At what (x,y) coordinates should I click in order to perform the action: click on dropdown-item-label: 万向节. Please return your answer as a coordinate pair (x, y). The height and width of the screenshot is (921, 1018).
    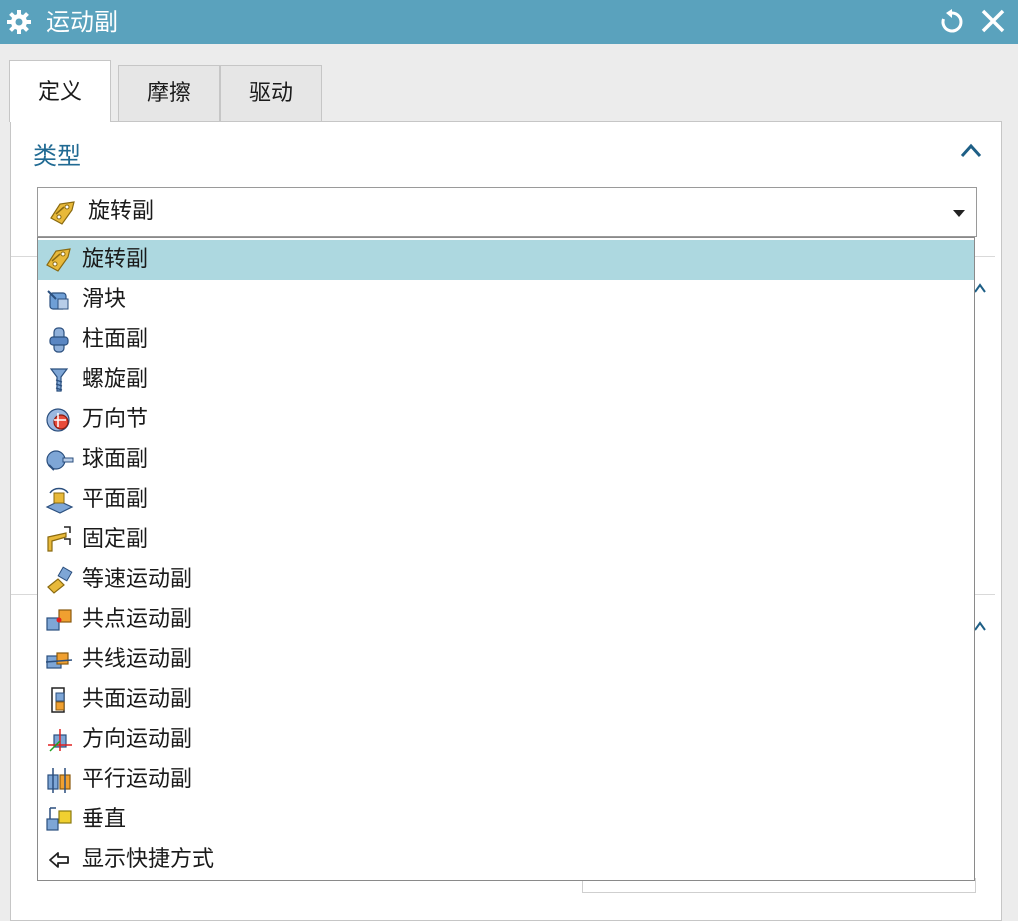
    Looking at the image, I should click on (115, 419).